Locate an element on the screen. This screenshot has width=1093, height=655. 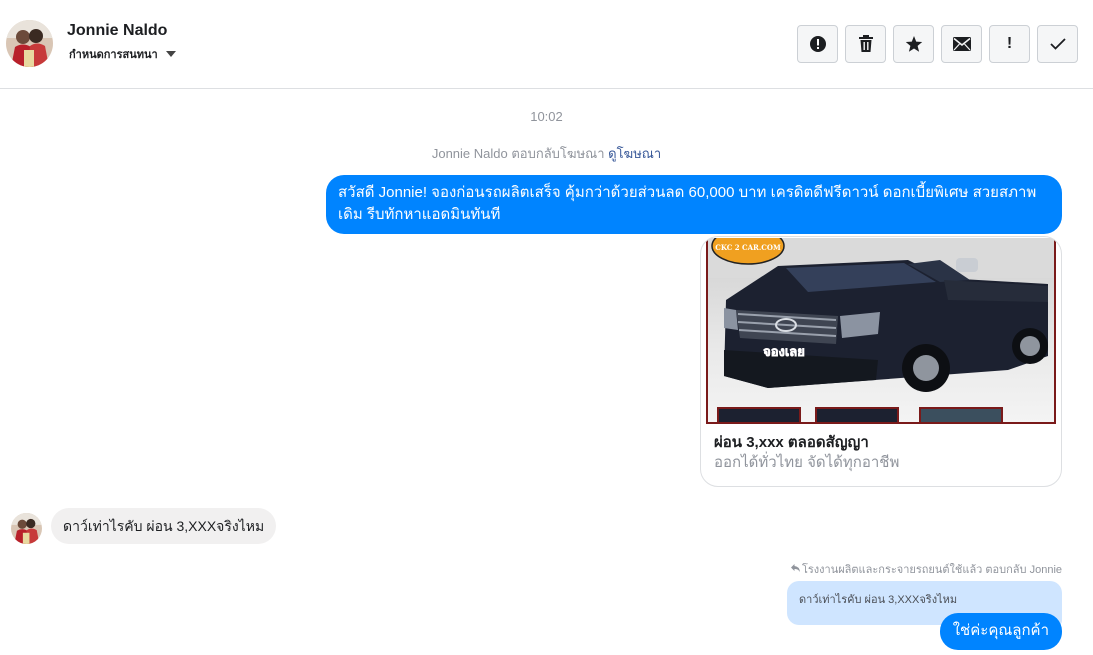
contact-avatar is located at coordinates (29, 43).